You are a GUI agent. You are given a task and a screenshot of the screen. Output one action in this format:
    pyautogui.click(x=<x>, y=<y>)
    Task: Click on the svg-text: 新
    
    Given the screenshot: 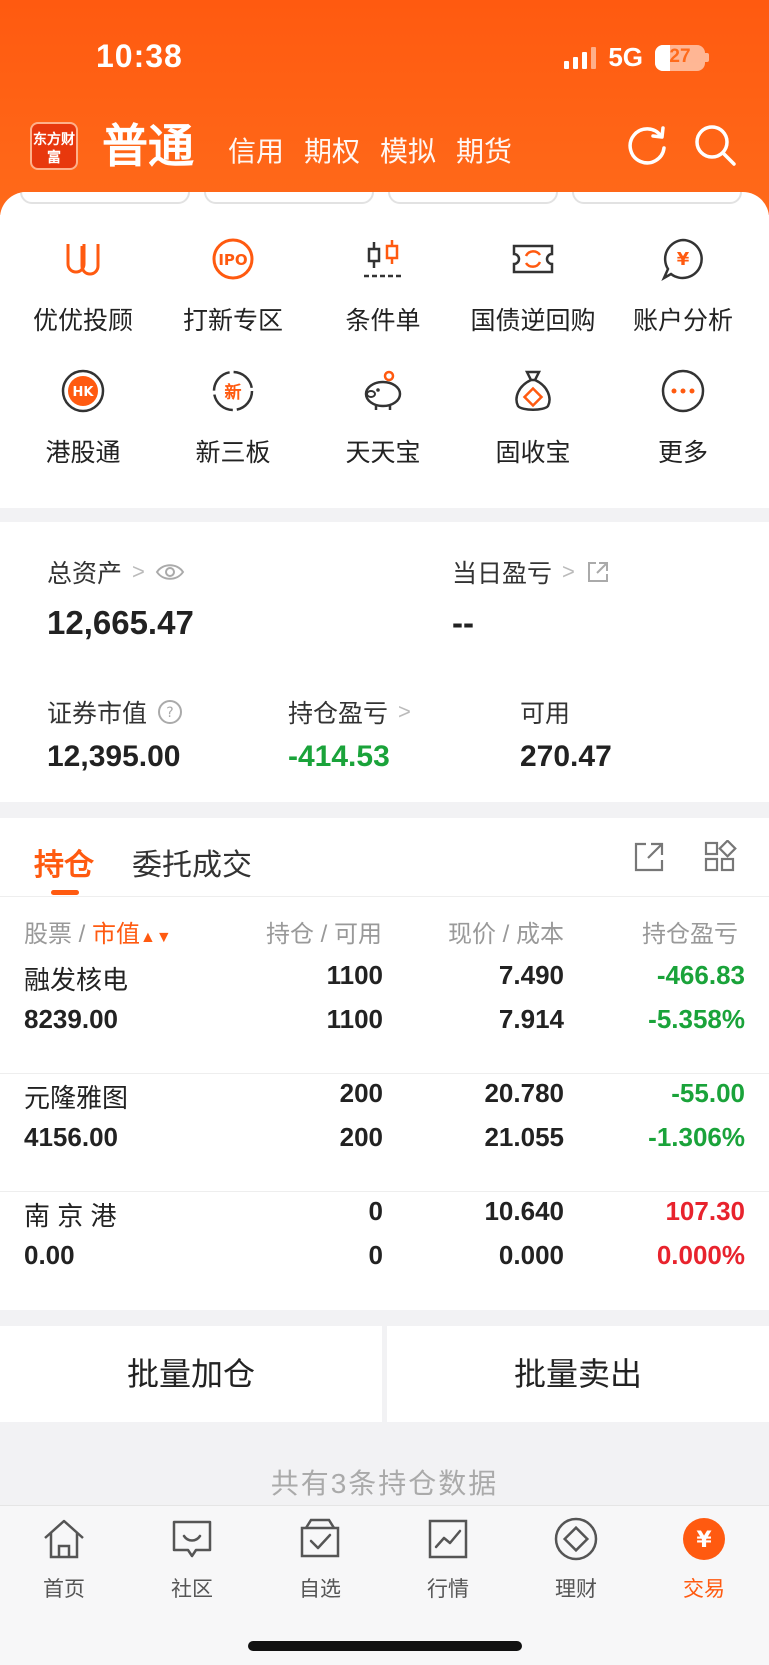 What is the action you would take?
    pyautogui.click(x=233, y=392)
    